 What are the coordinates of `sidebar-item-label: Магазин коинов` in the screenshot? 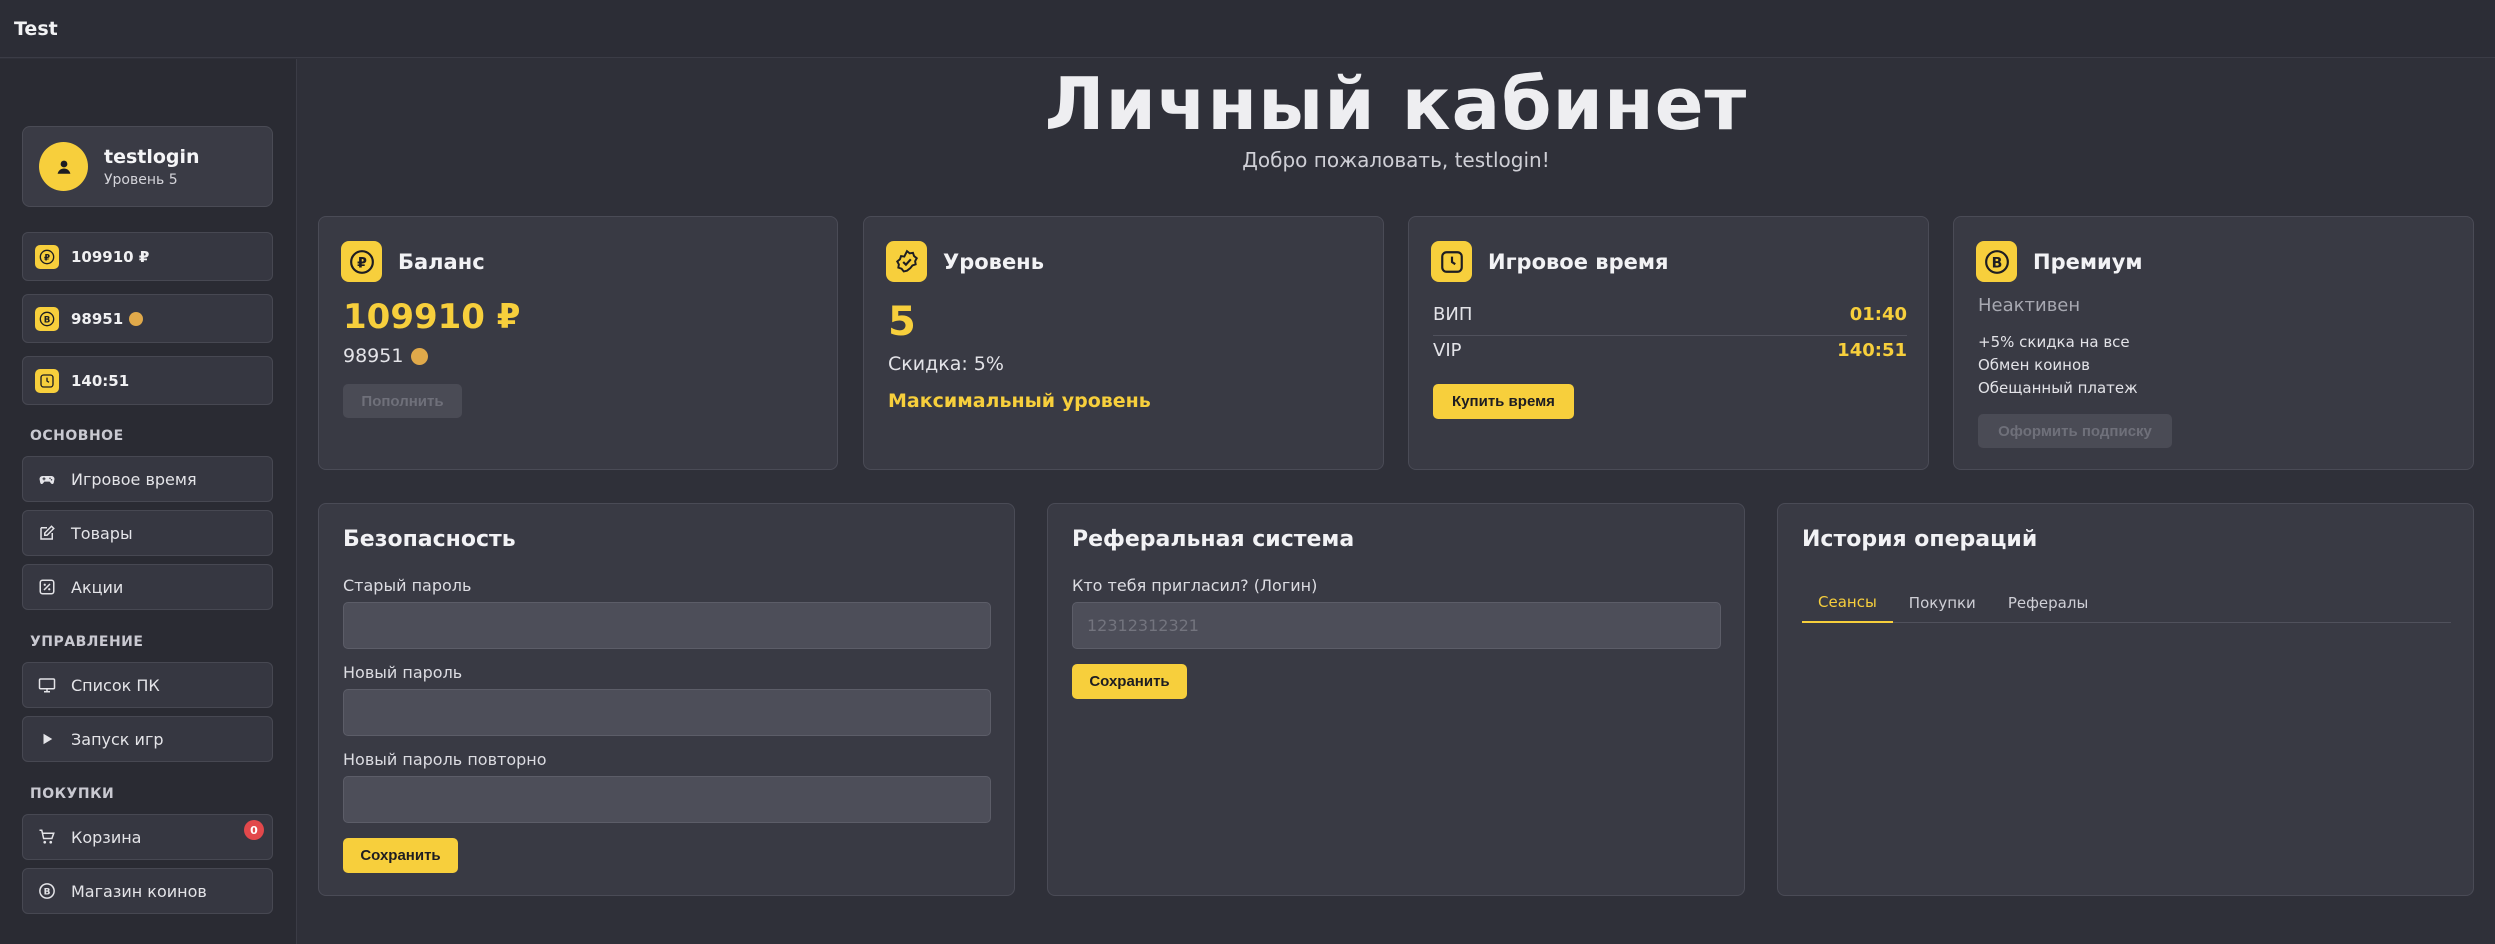 It's located at (139, 891).